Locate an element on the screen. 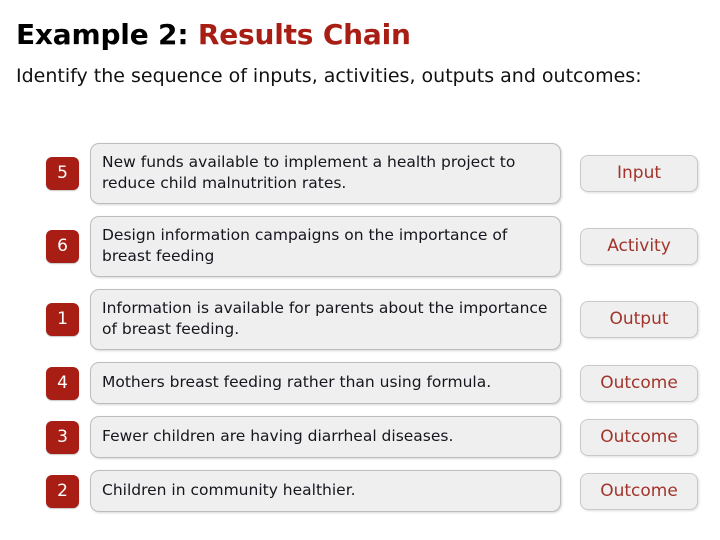  result-type-tag: Input is located at coordinates (639, 173).